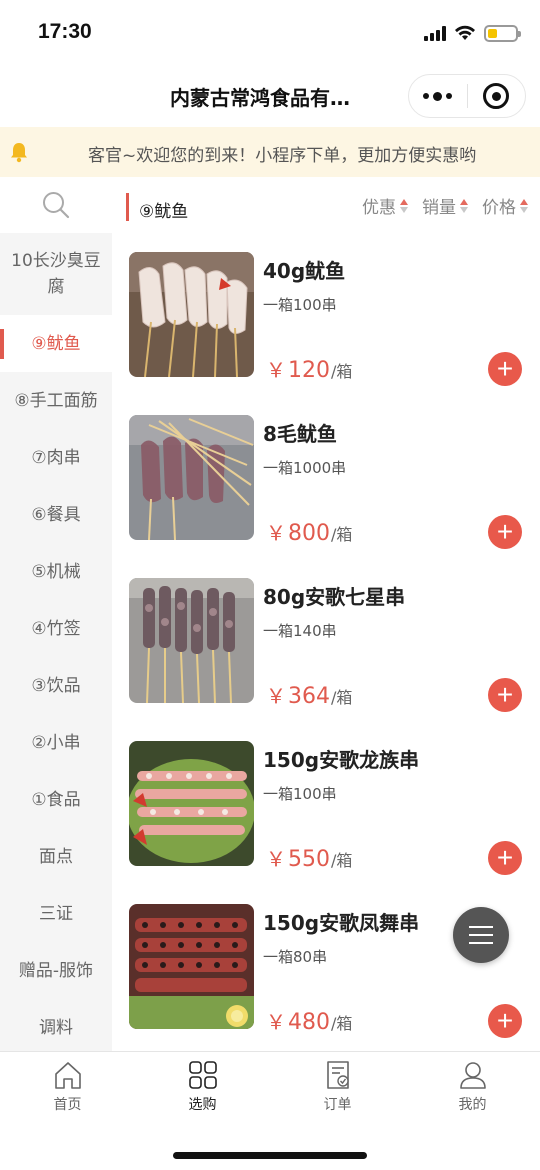 The image size is (540, 1170). What do you see at coordinates (502, 33) in the screenshot?
I see `battery-icon` at bounding box center [502, 33].